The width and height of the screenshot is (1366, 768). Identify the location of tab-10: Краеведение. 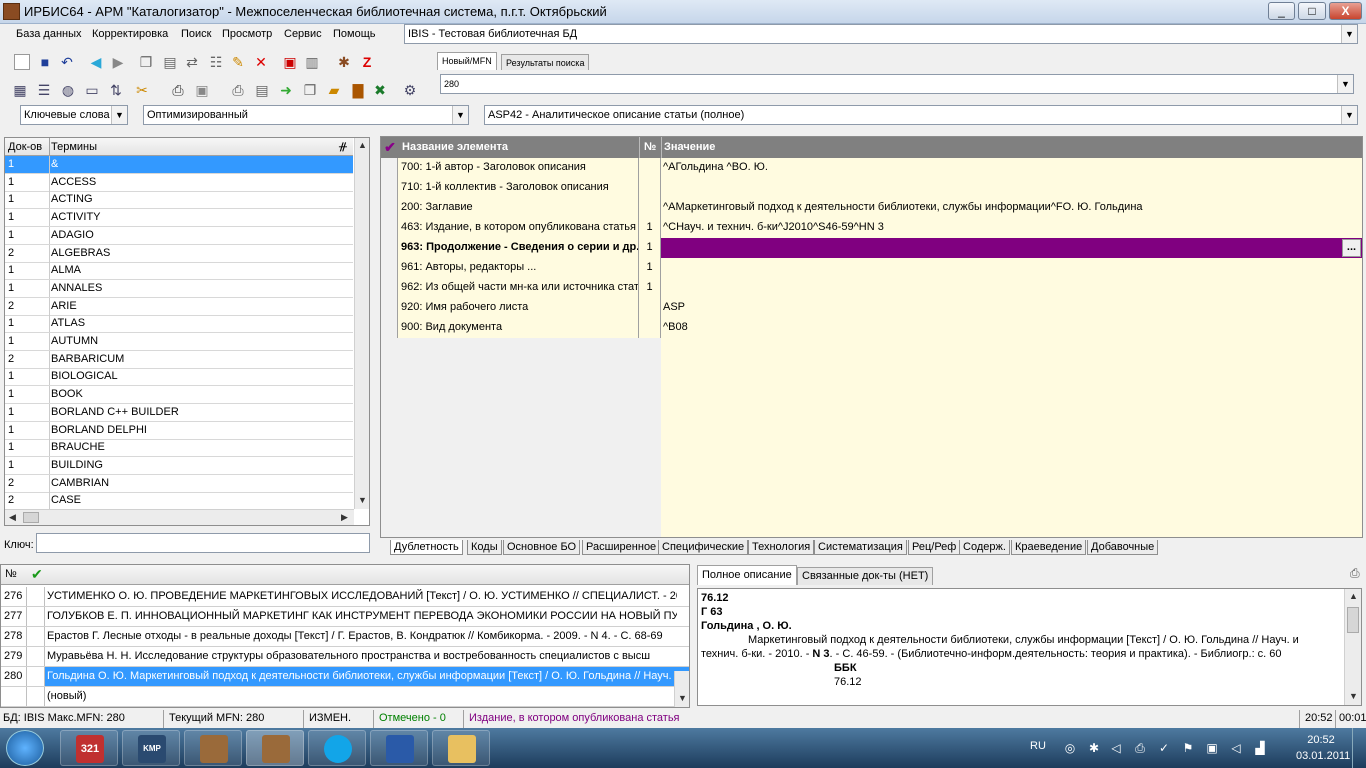
(1049, 547).